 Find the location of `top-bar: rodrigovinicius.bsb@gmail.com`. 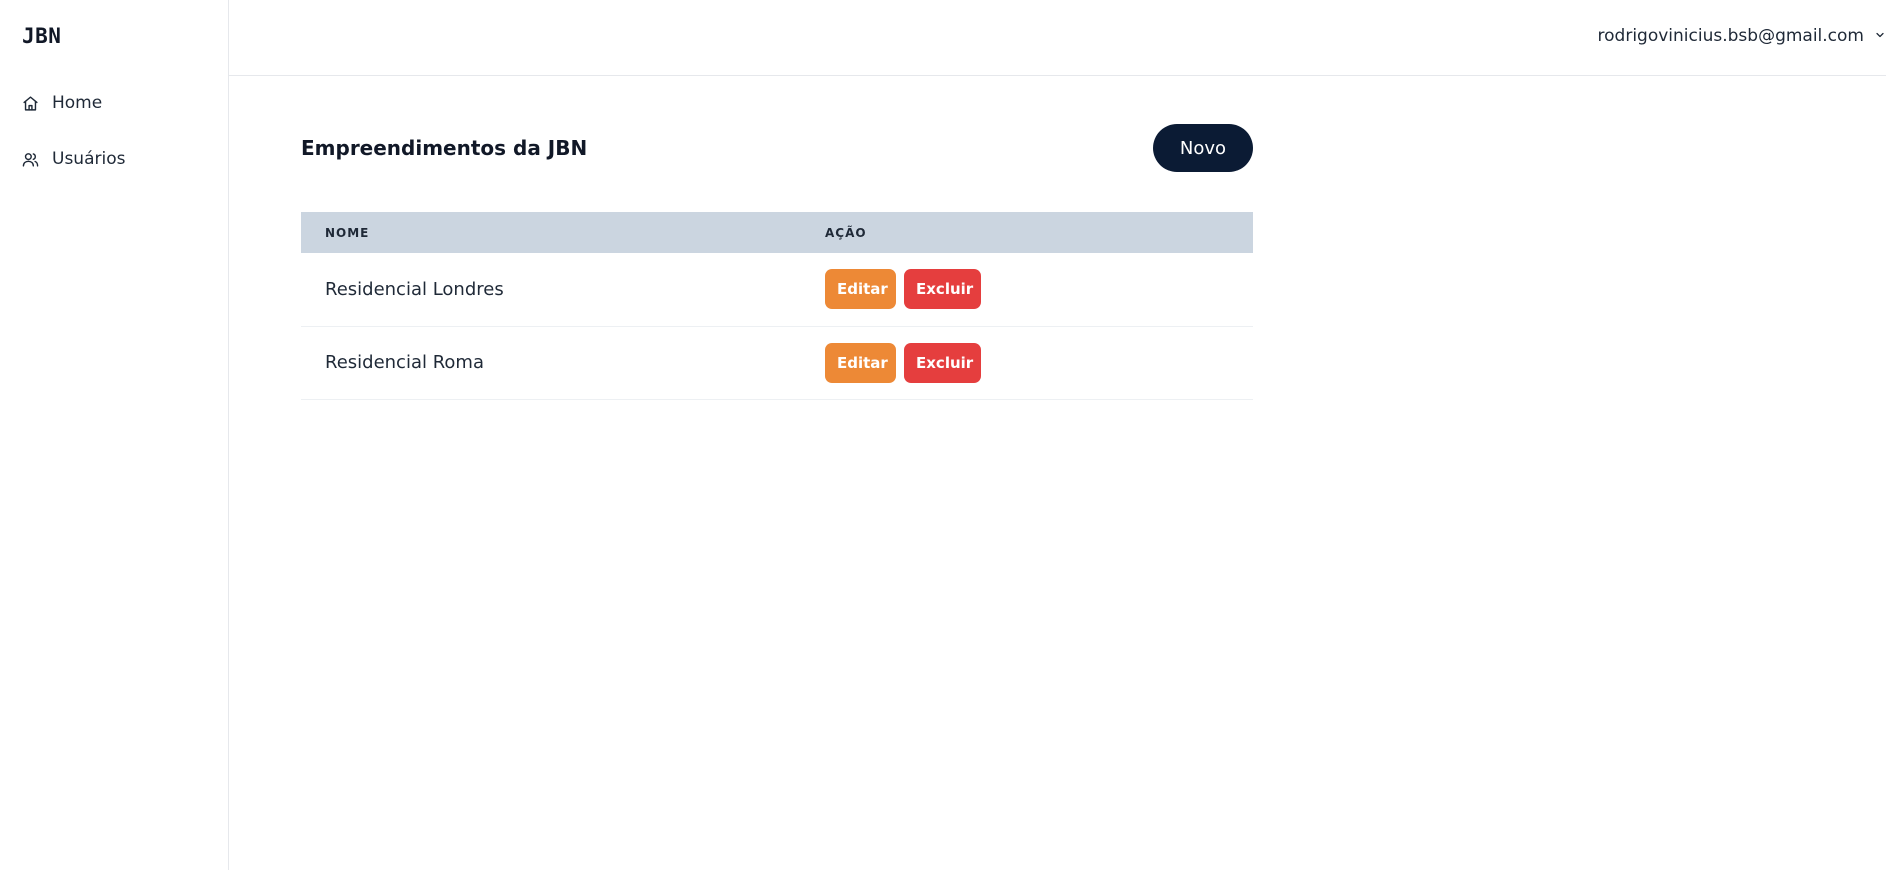

top-bar: rodrigovinicius.bsb@gmail.com is located at coordinates (1057, 38).